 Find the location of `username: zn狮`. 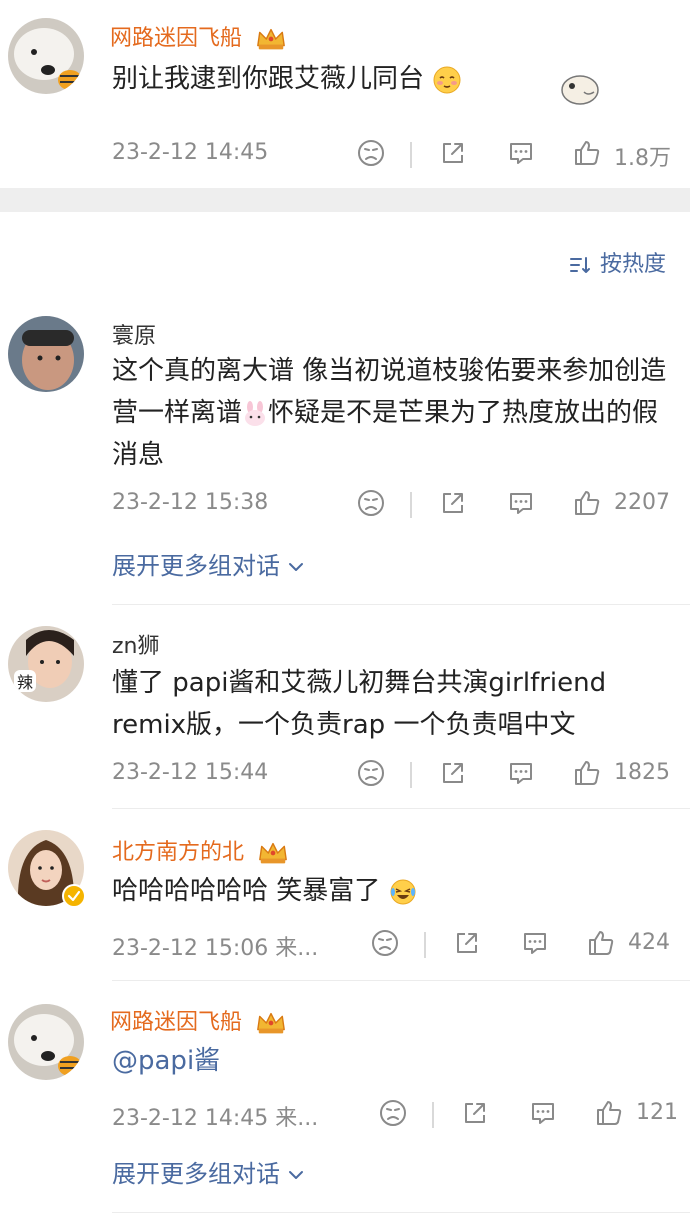

username: zn狮 is located at coordinates (136, 644).